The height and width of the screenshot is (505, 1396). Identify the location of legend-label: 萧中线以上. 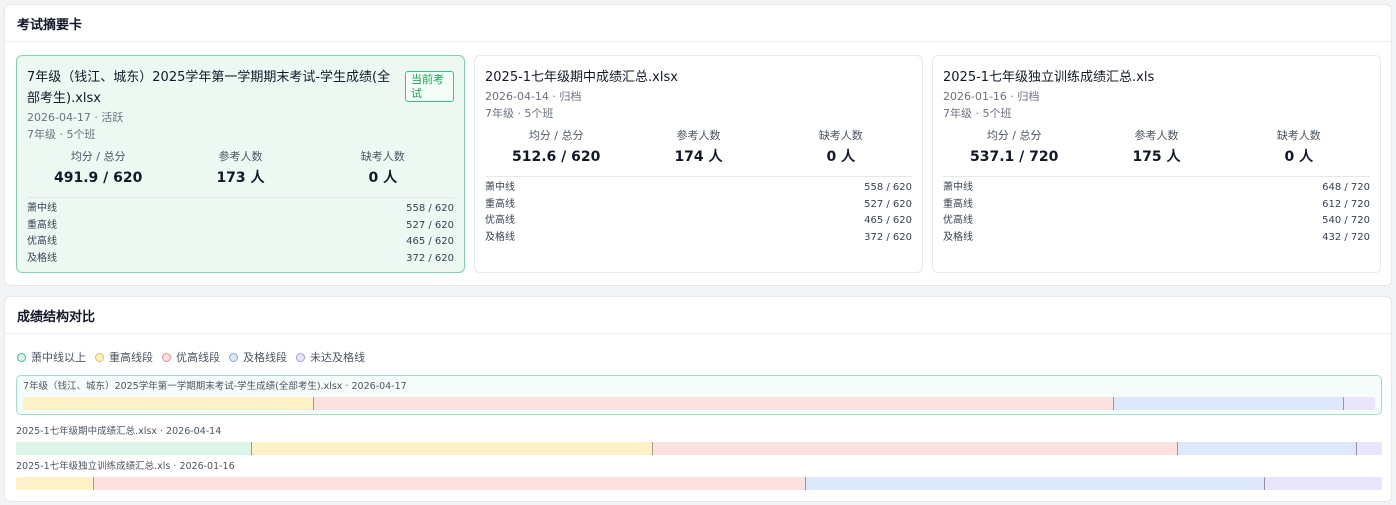
(58, 357).